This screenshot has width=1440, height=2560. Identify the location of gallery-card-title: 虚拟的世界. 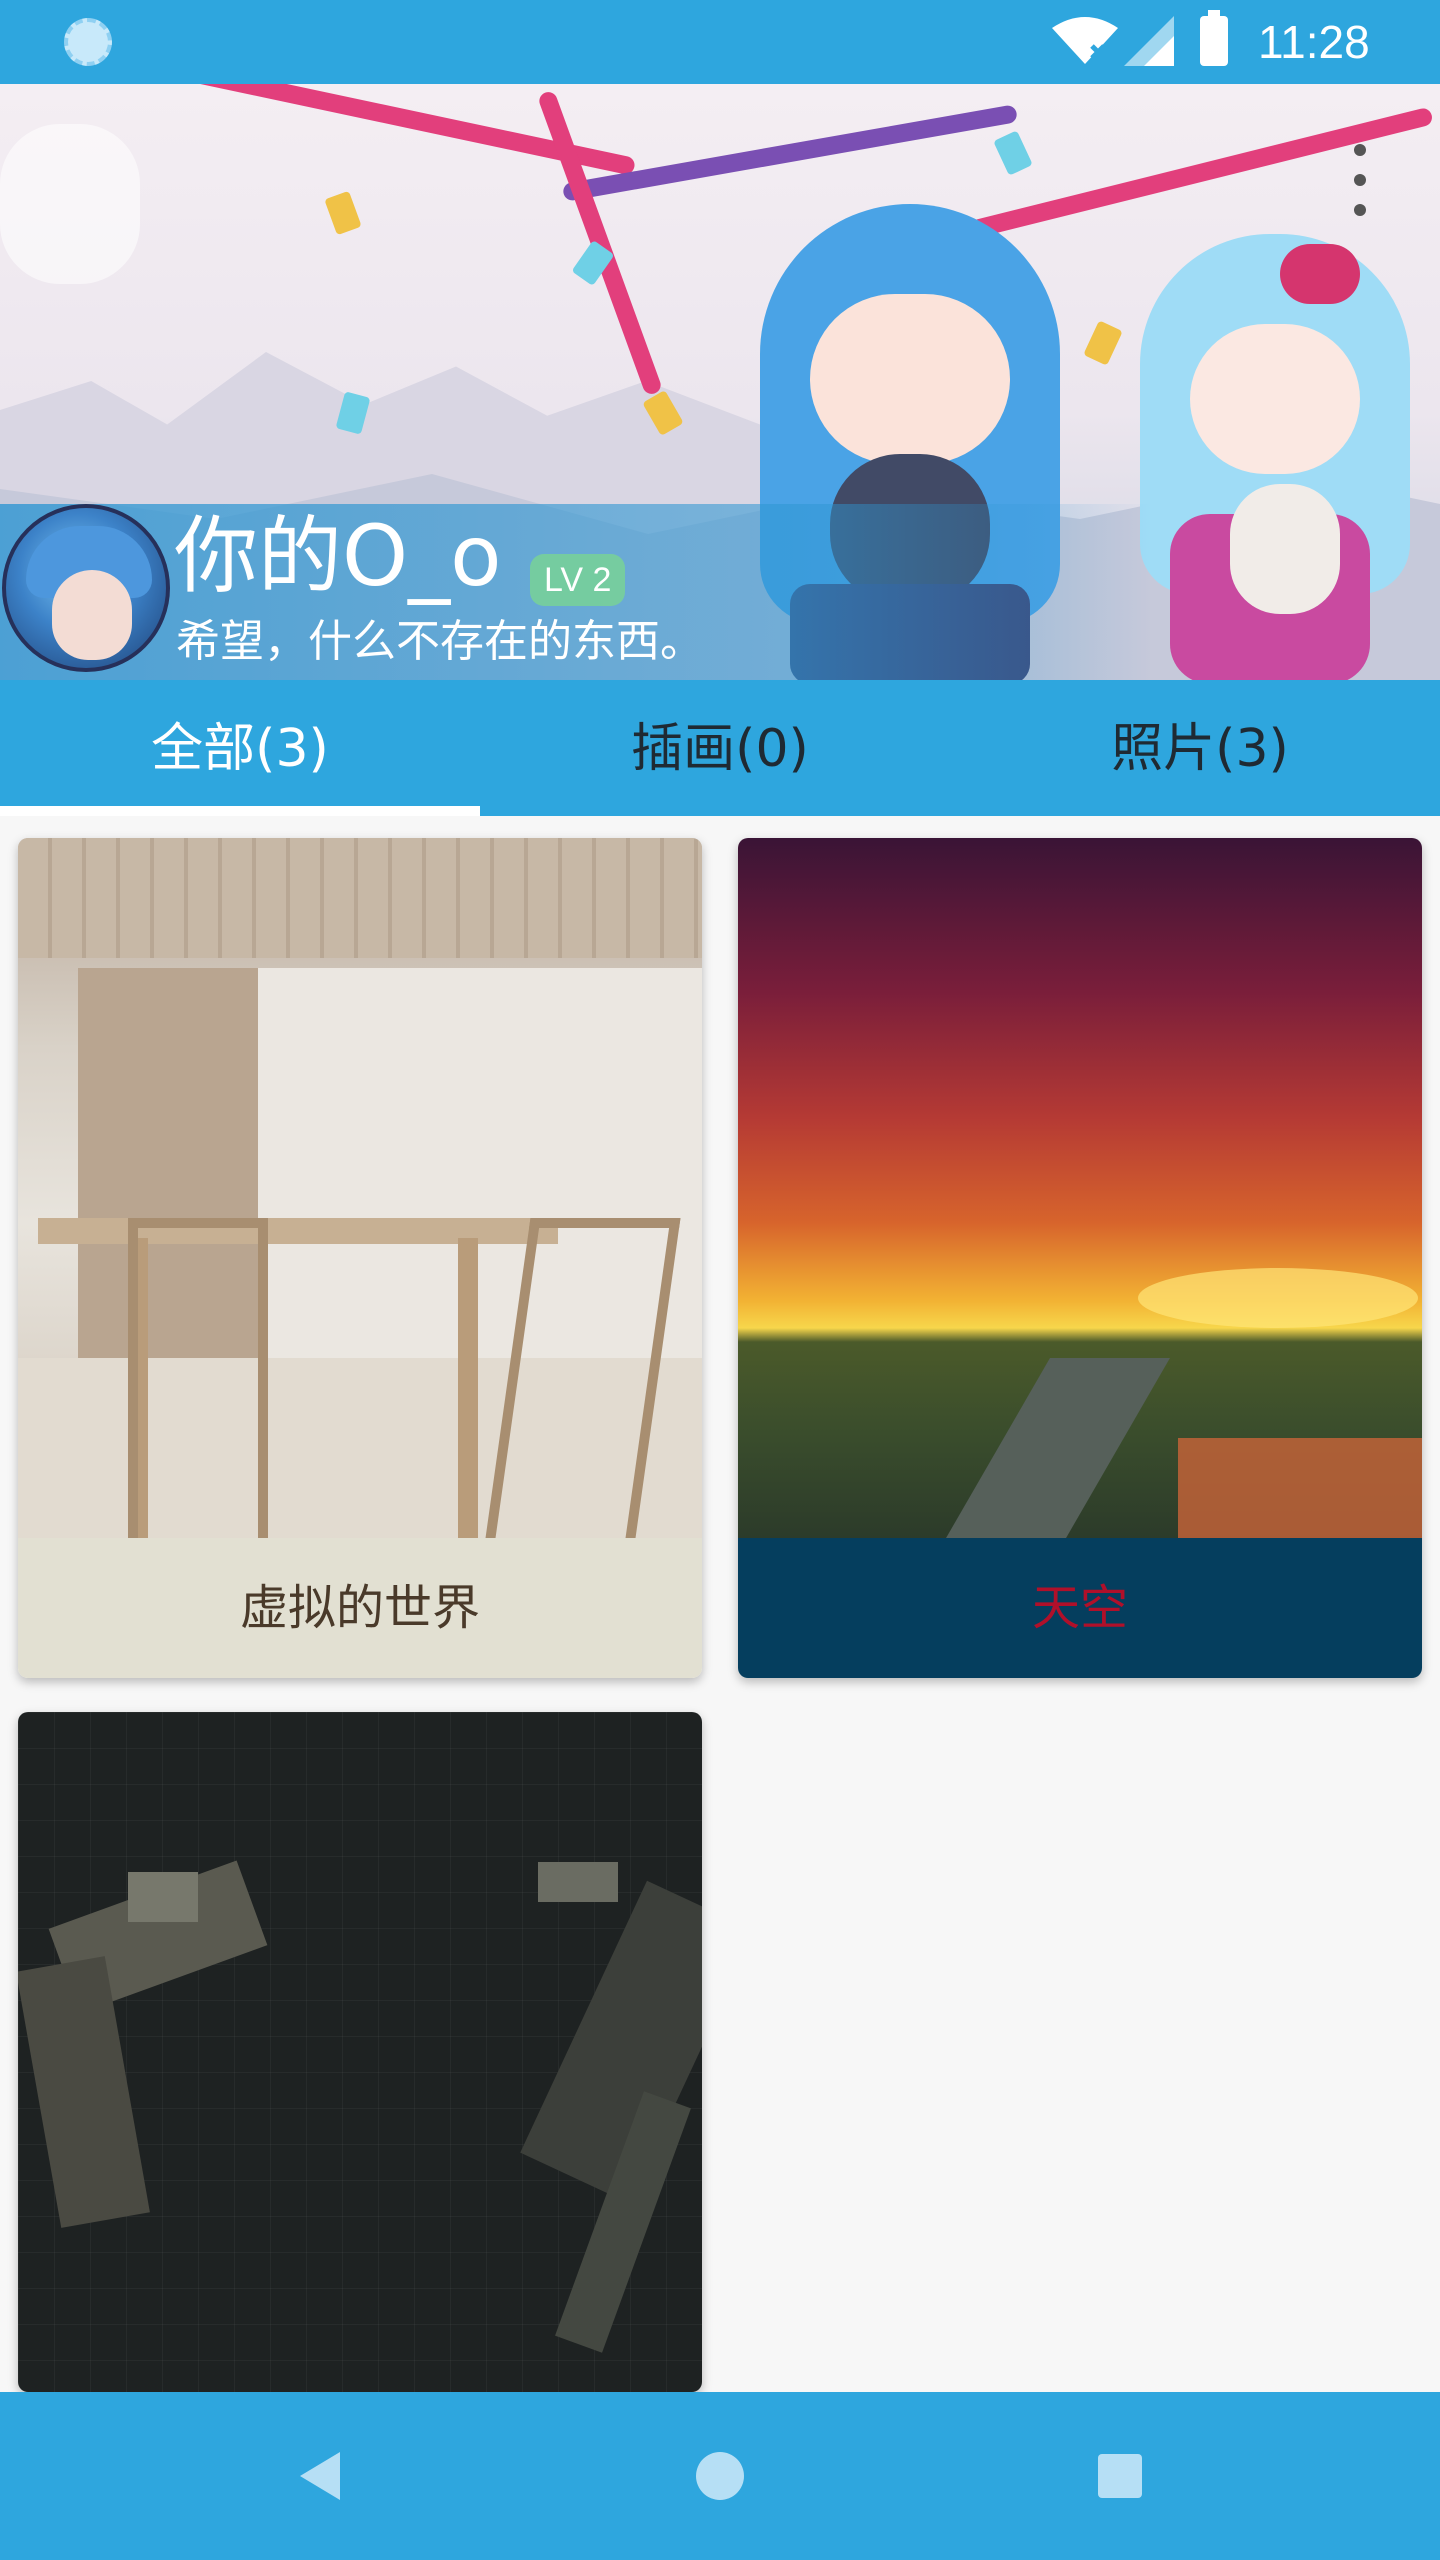
(360, 1608).